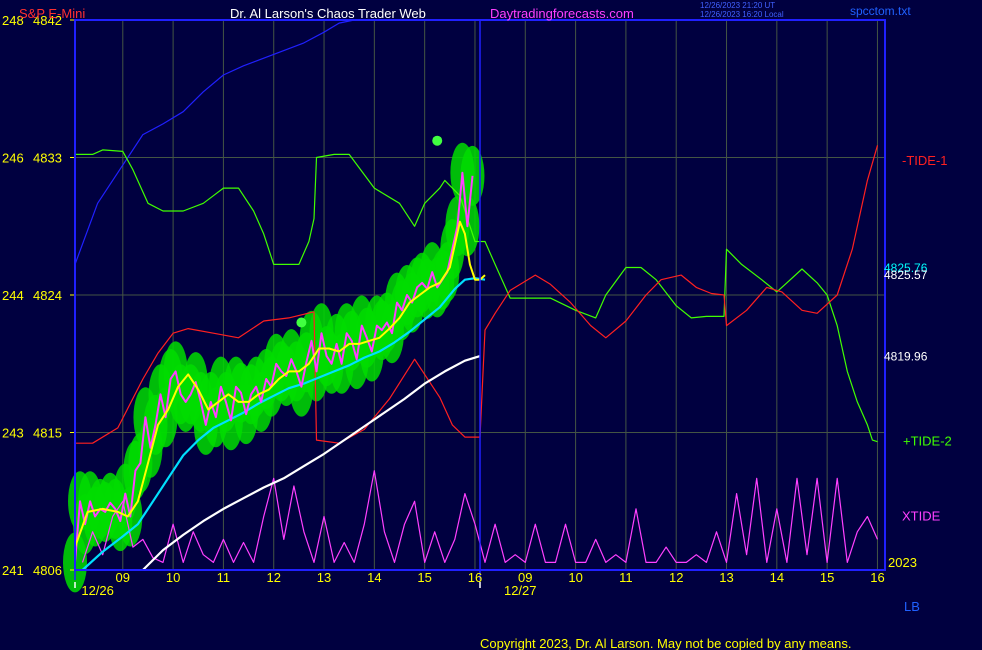  I want to click on y-tick-label-left: 246, so click(13, 158).